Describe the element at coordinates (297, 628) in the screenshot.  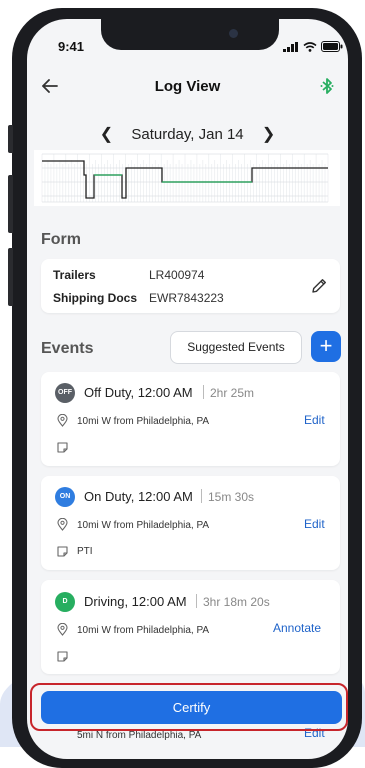
I see `event-annotate-link: Annotate` at that location.